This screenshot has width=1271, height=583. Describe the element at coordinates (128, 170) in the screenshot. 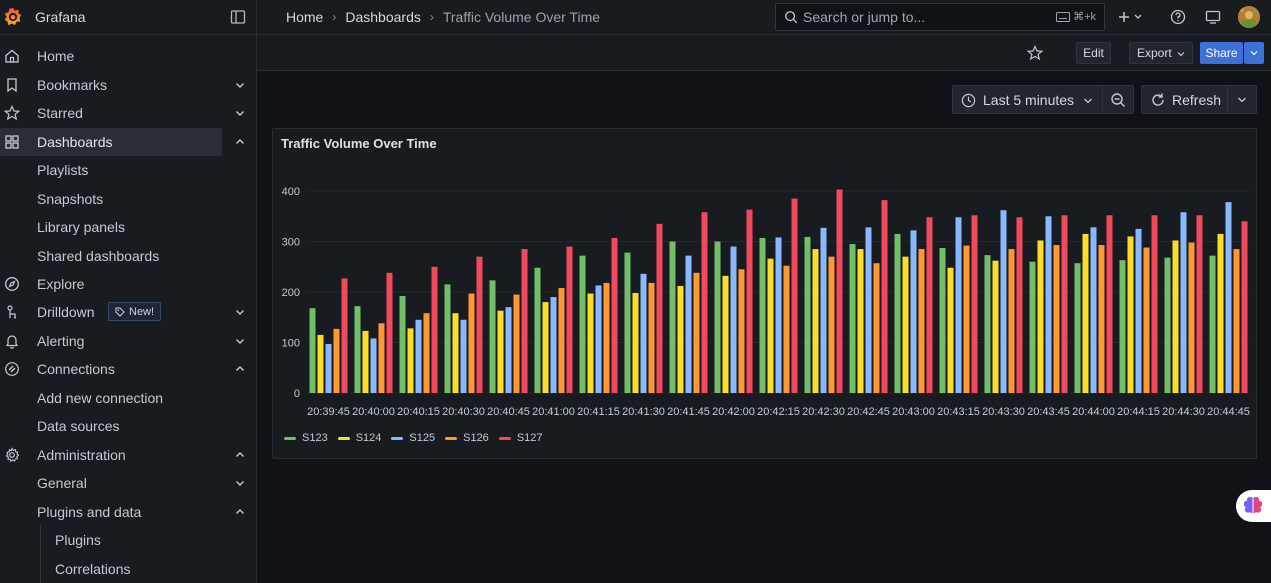

I see `sidebar-item-playlists: Playlists` at that location.